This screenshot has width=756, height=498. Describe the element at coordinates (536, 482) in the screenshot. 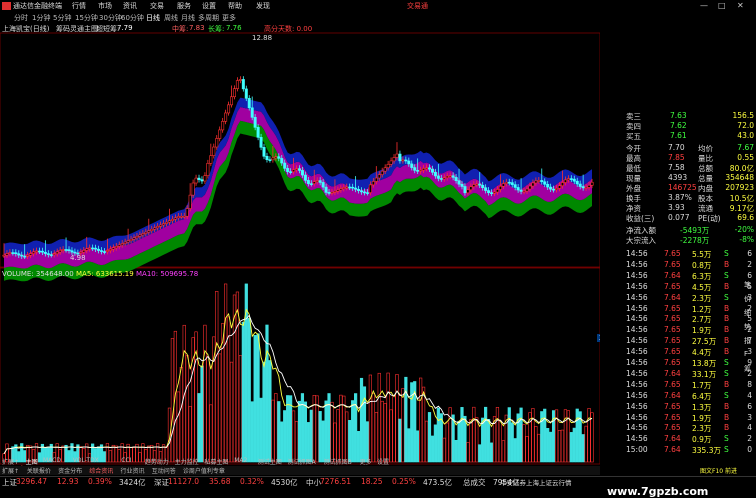

I see `server-name: 平安证券上海上证云行情` at that location.